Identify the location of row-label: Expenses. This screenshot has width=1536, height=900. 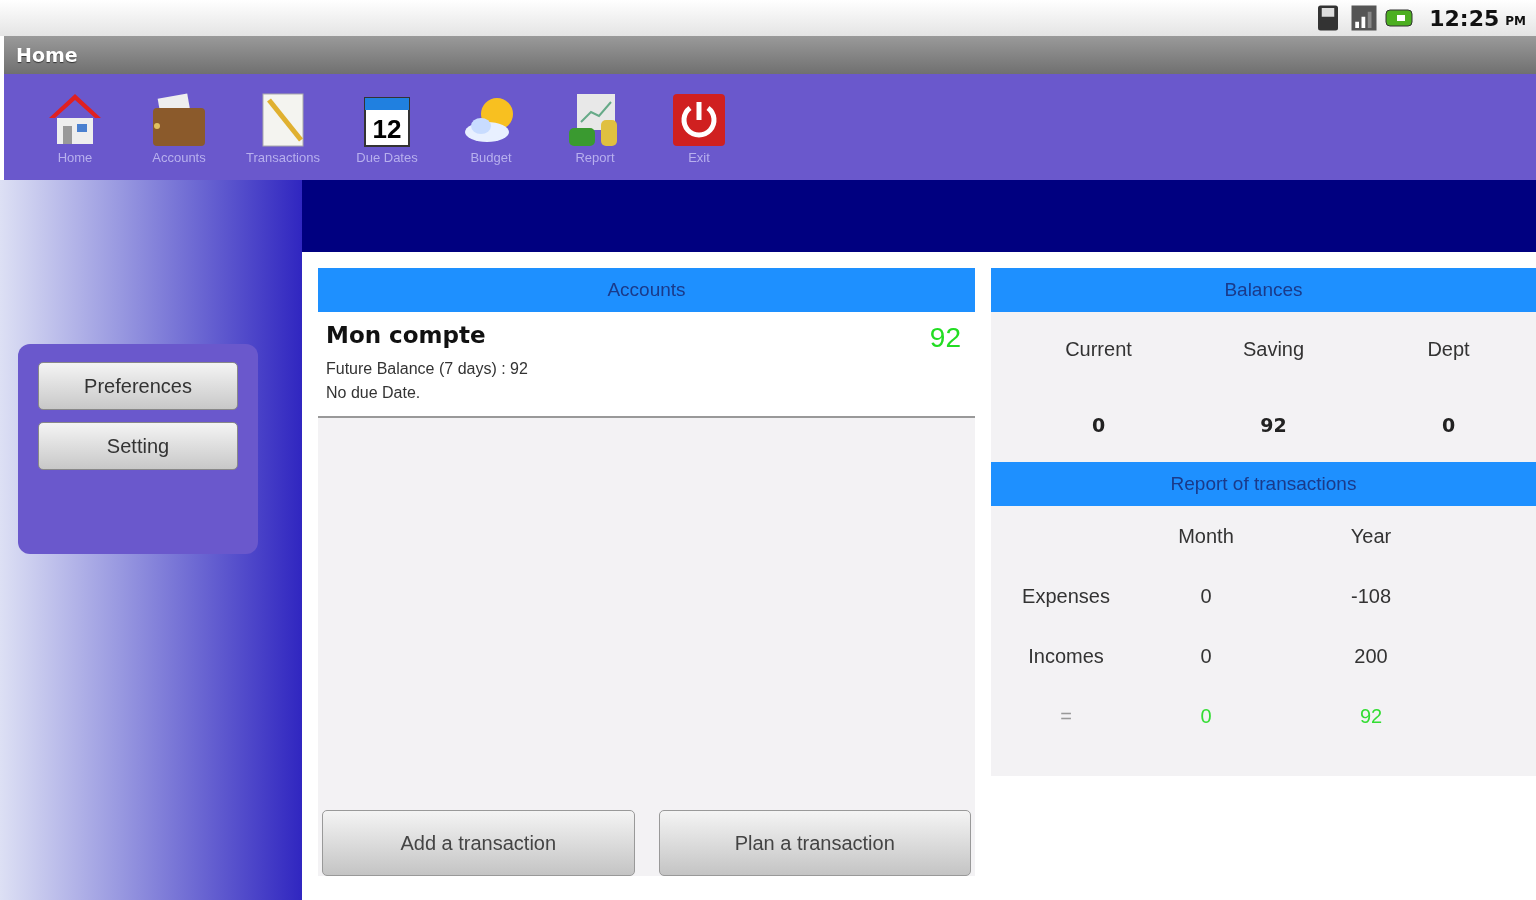
(1066, 596).